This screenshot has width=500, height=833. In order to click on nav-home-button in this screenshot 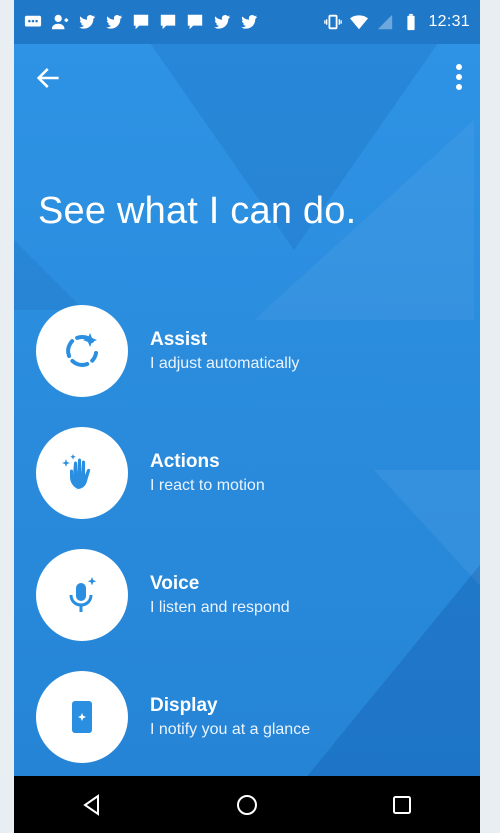, I will do `click(247, 805)`.